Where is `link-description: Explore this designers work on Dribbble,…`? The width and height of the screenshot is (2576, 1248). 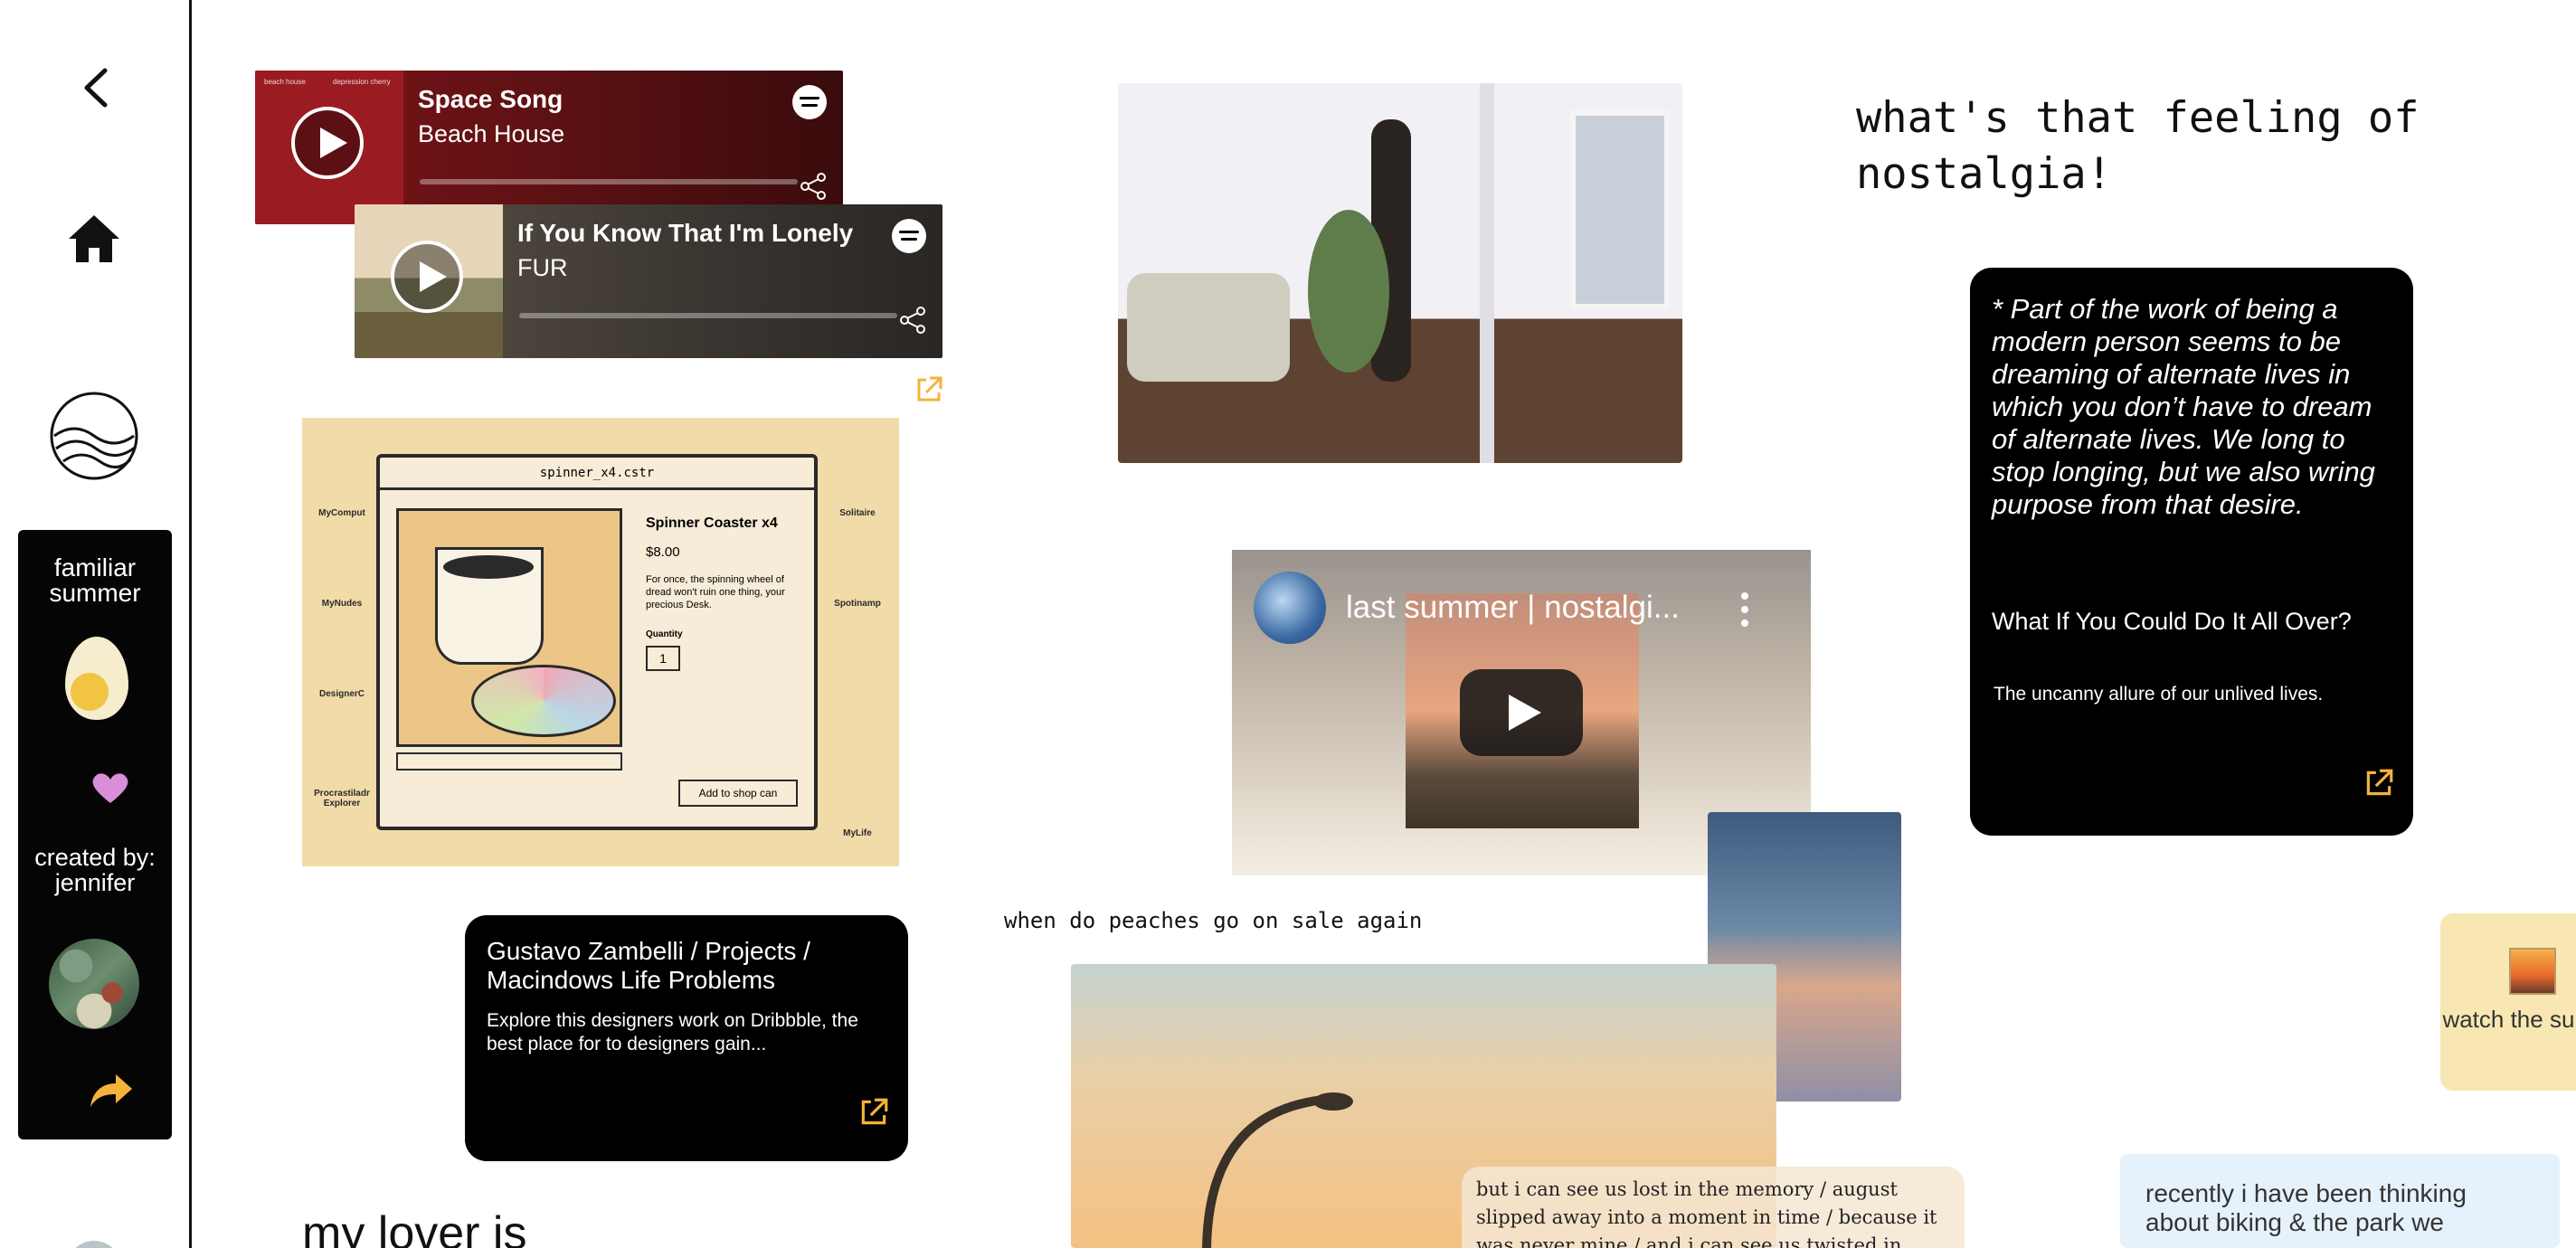
link-description: Explore this designers work on Dribbble,… is located at coordinates (672, 1032).